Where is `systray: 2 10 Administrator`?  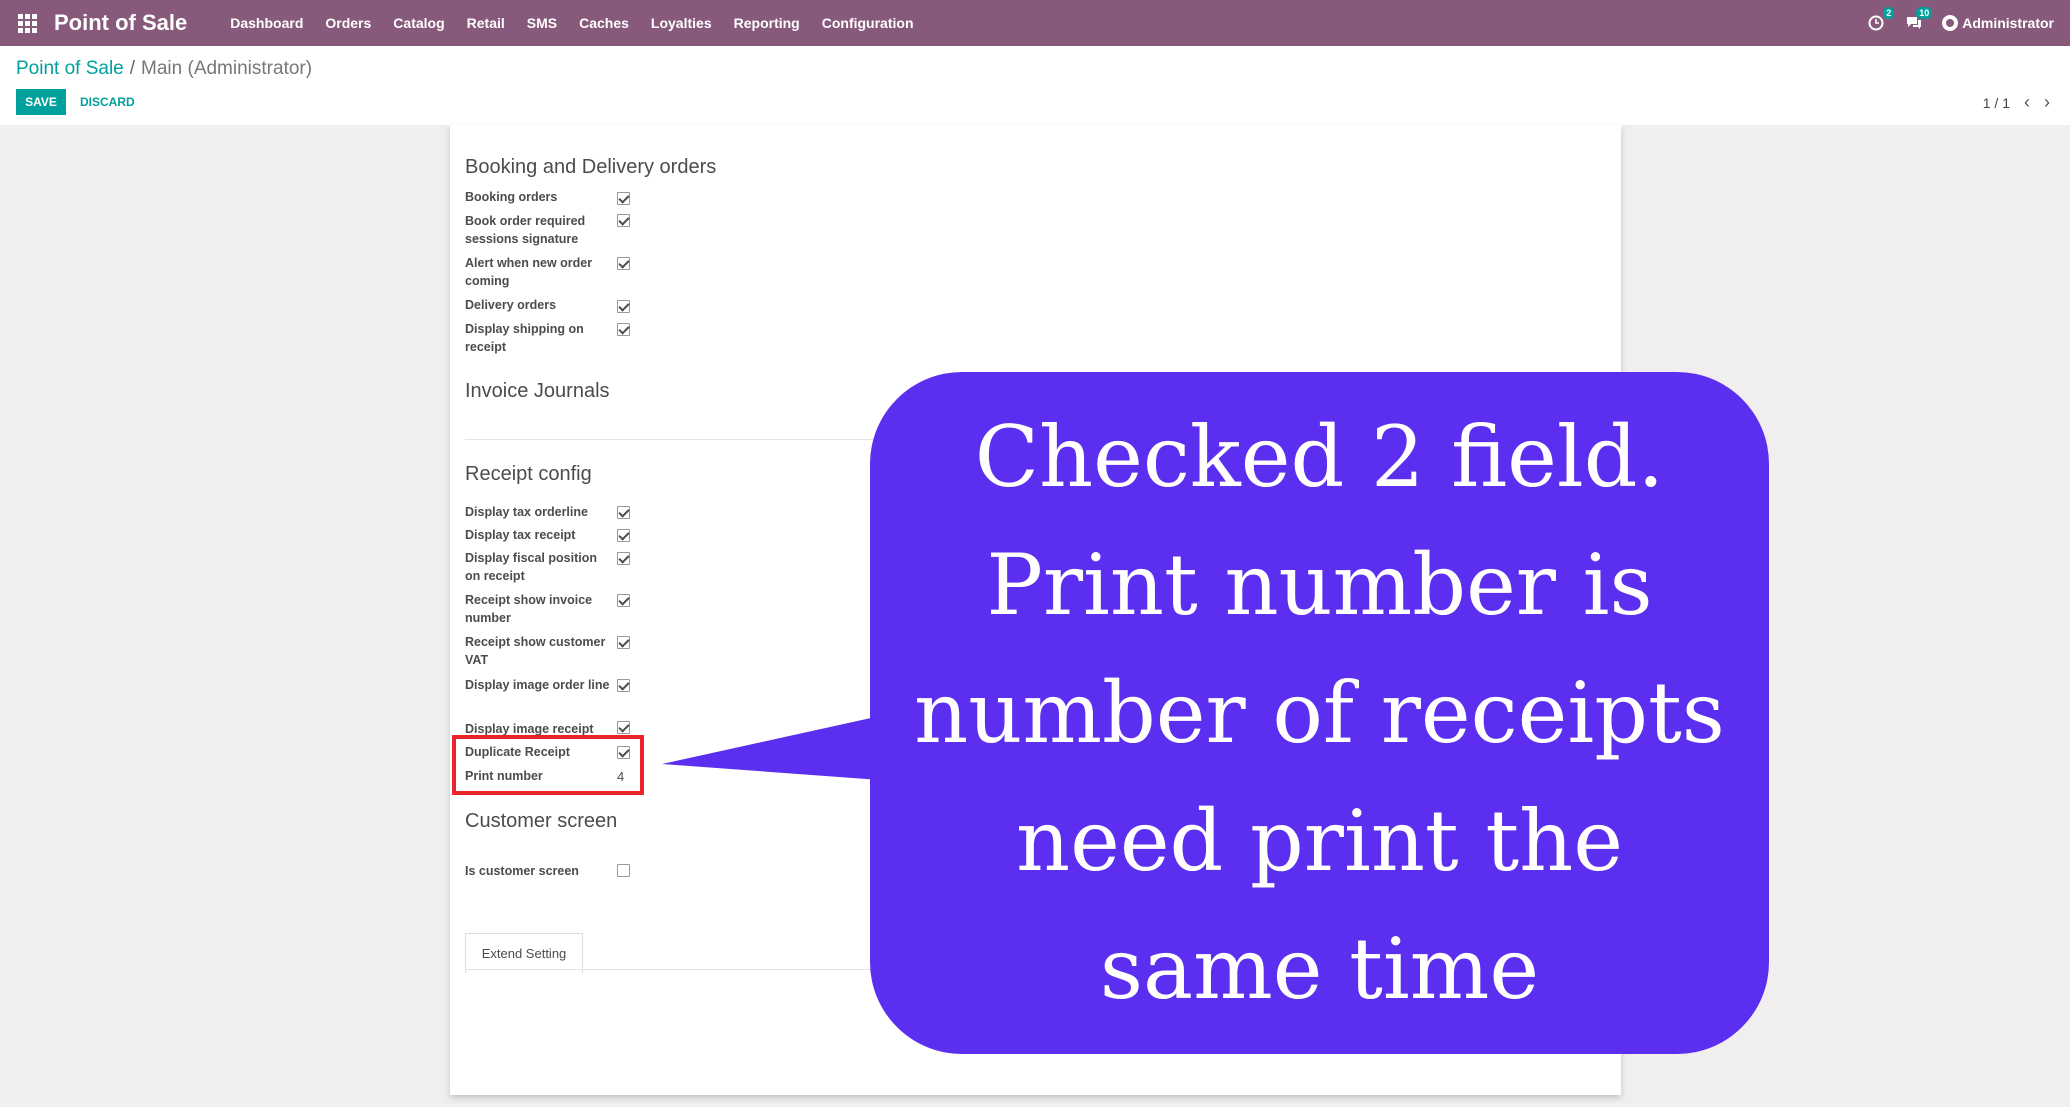
systray: 2 10 Administrator is located at coordinates (1960, 20).